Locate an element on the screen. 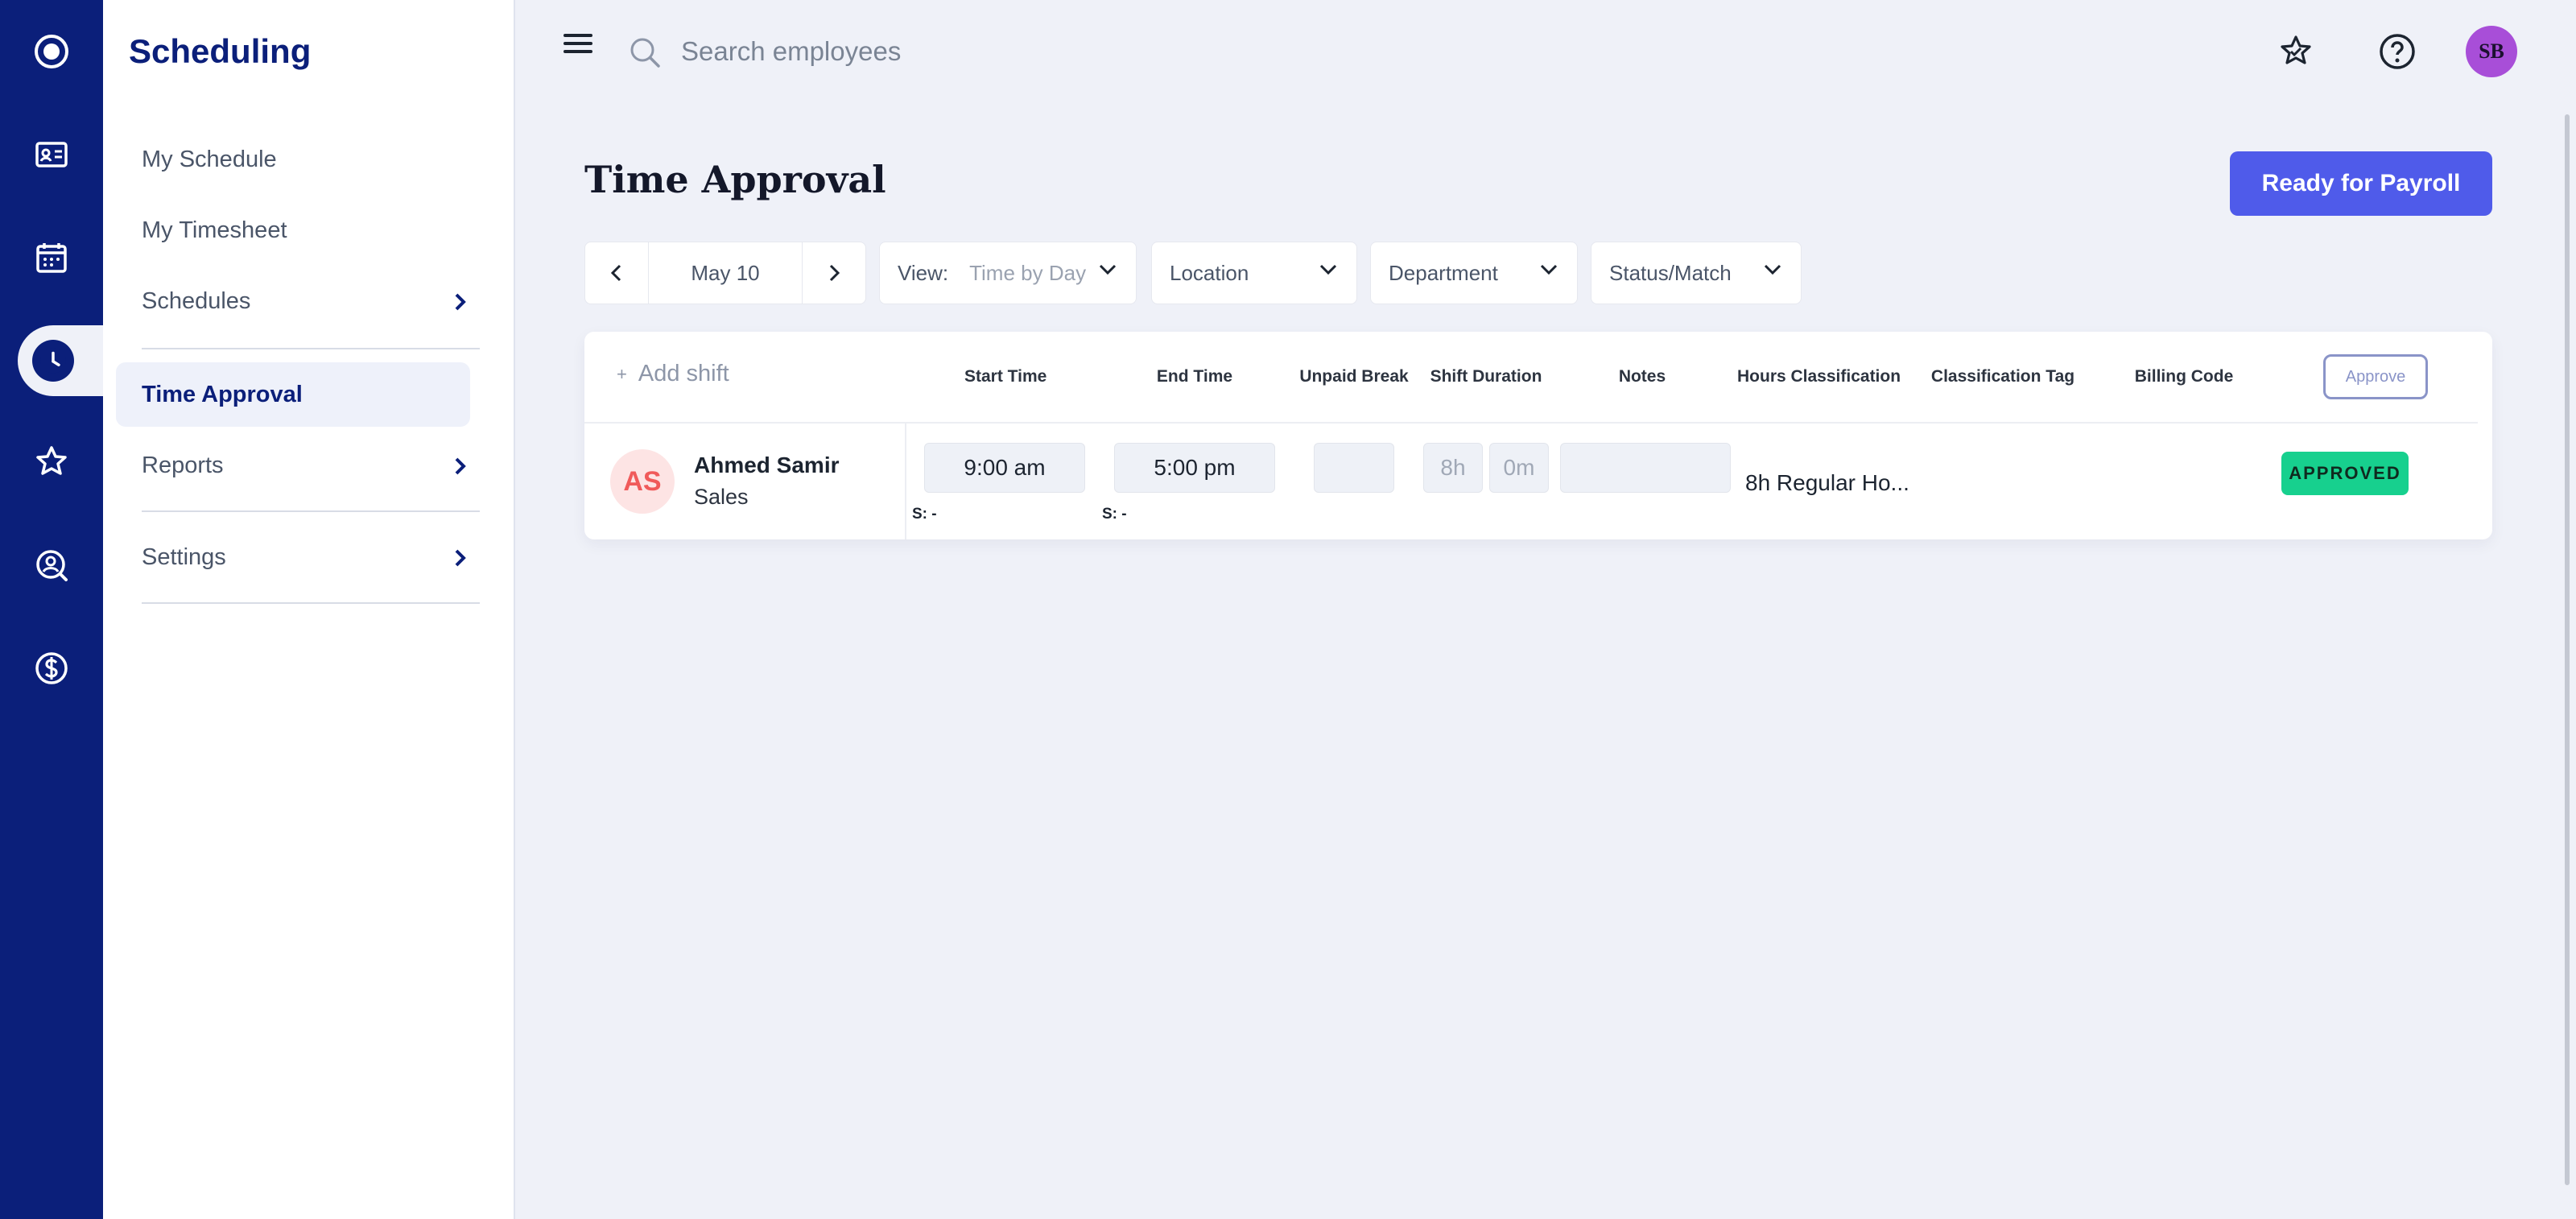 The height and width of the screenshot is (1219, 2576). employee-avatar: AS is located at coordinates (642, 481).